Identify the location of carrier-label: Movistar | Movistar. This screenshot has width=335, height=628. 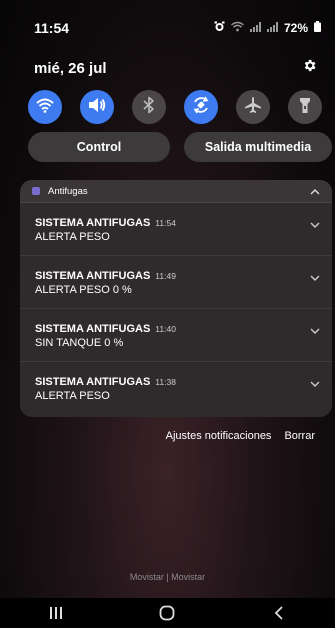
(167, 577).